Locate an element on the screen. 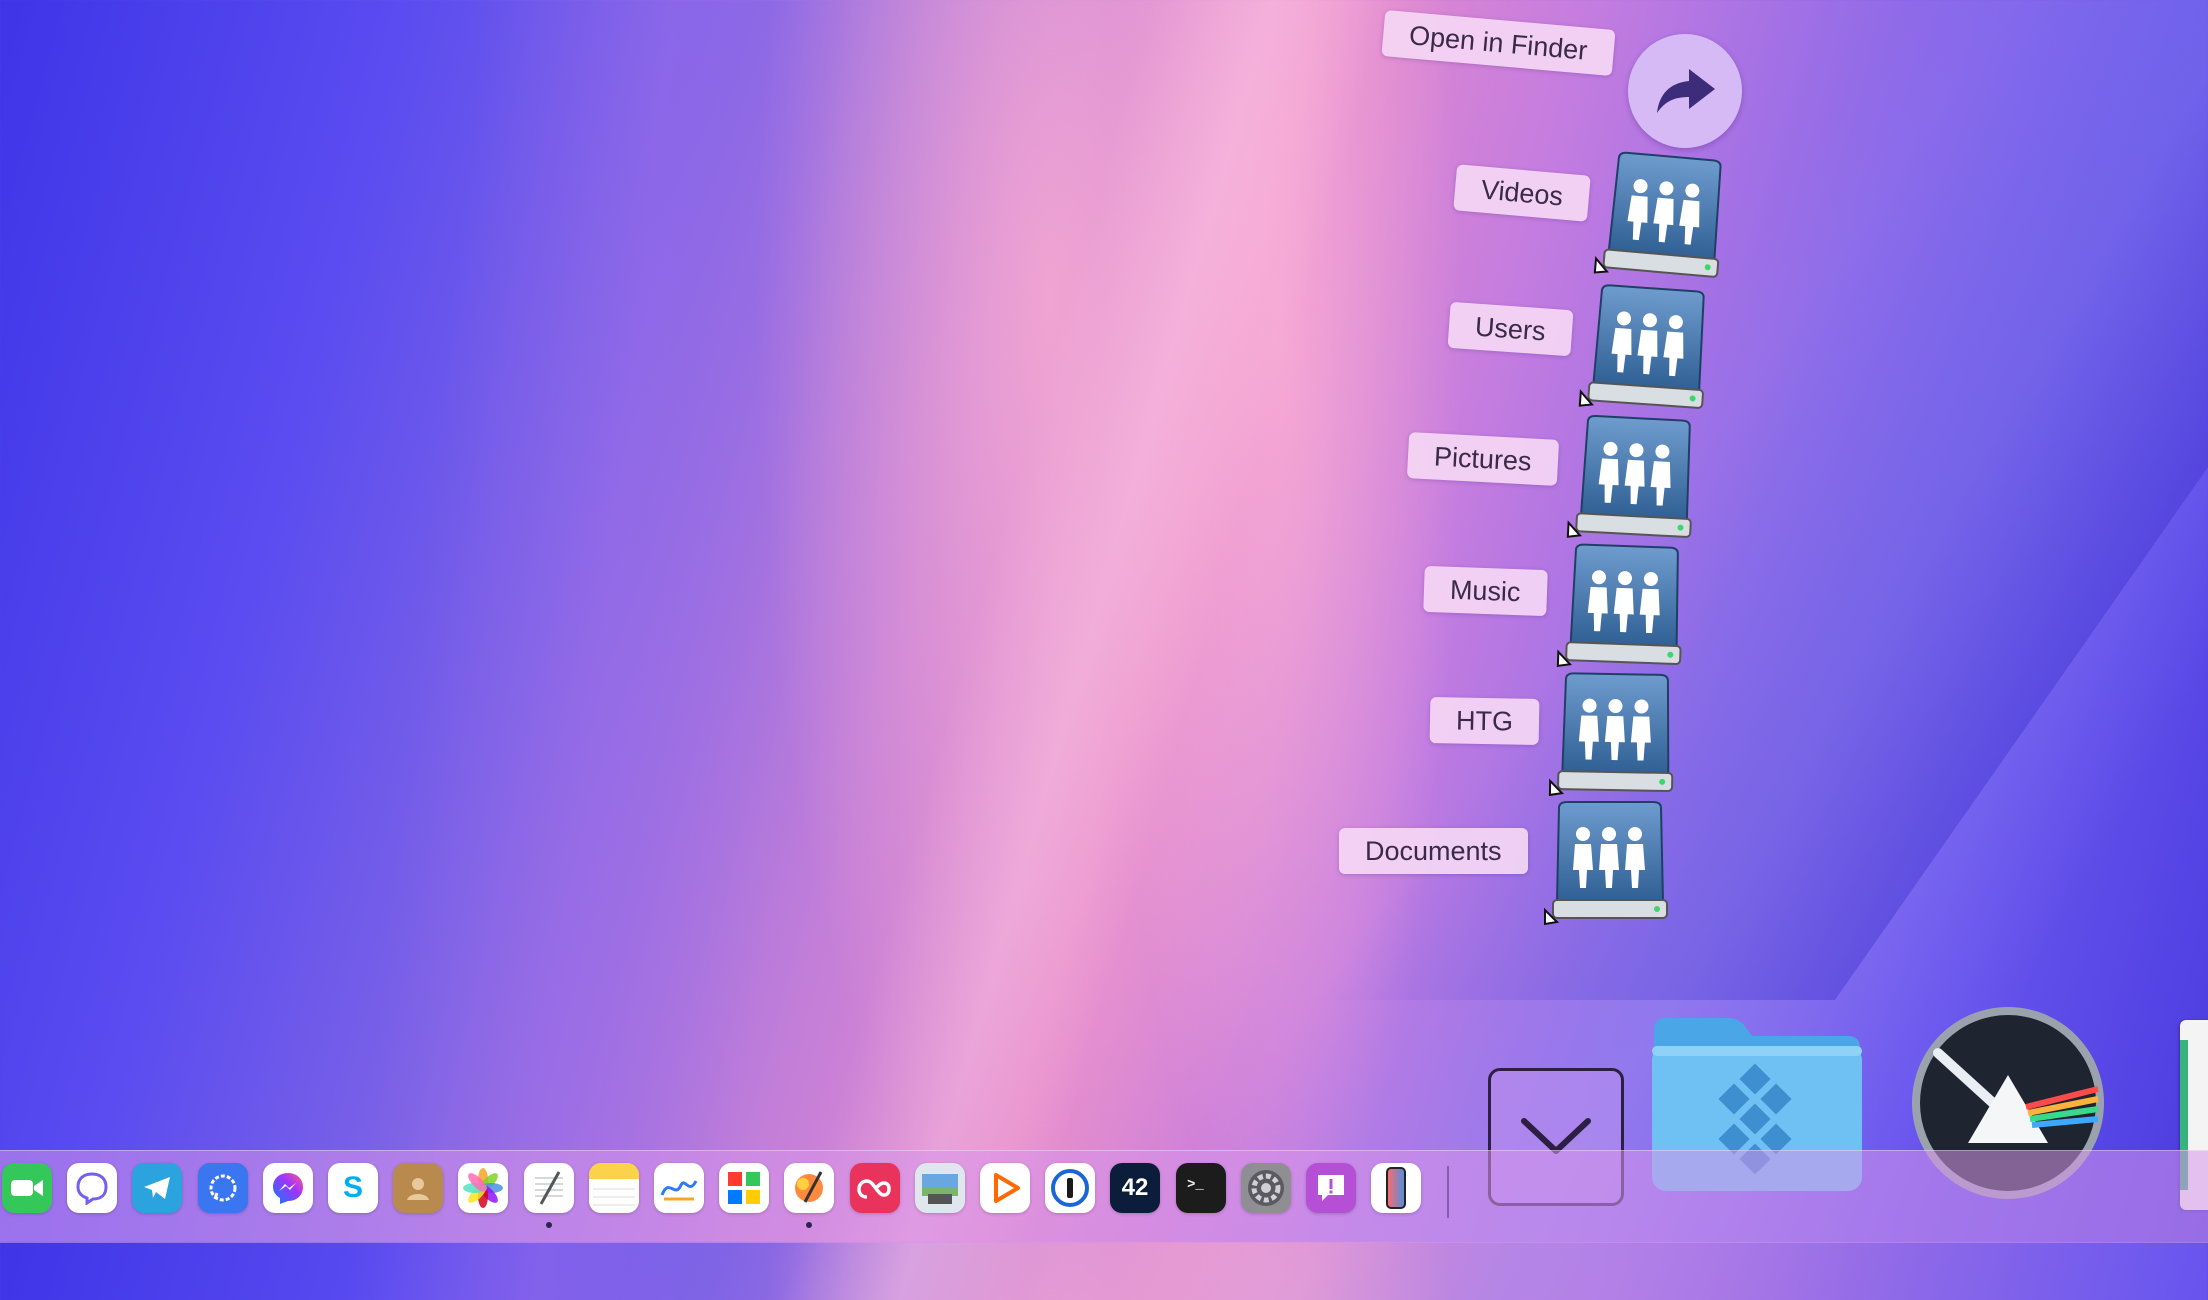 This screenshot has width=2208, height=1300. notes-icon is located at coordinates (614, 1188).